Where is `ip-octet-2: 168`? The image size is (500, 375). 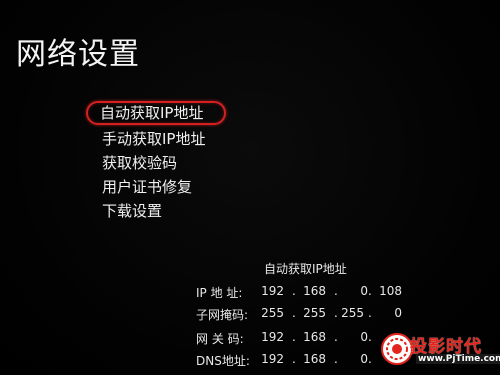 ip-octet-2: 168 is located at coordinates (314, 291).